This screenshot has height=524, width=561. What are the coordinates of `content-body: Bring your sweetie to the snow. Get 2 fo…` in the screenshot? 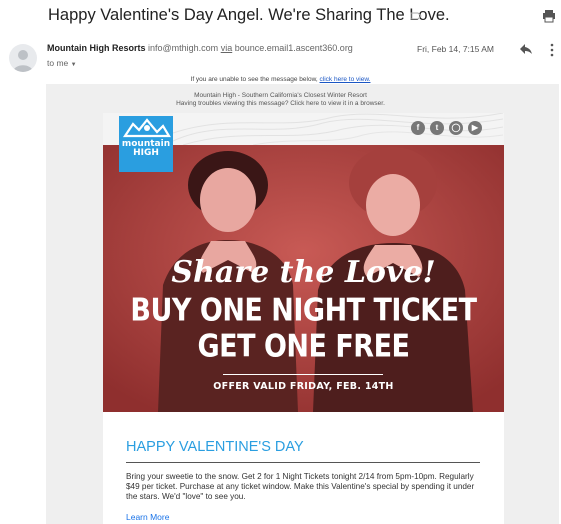 It's located at (300, 486).